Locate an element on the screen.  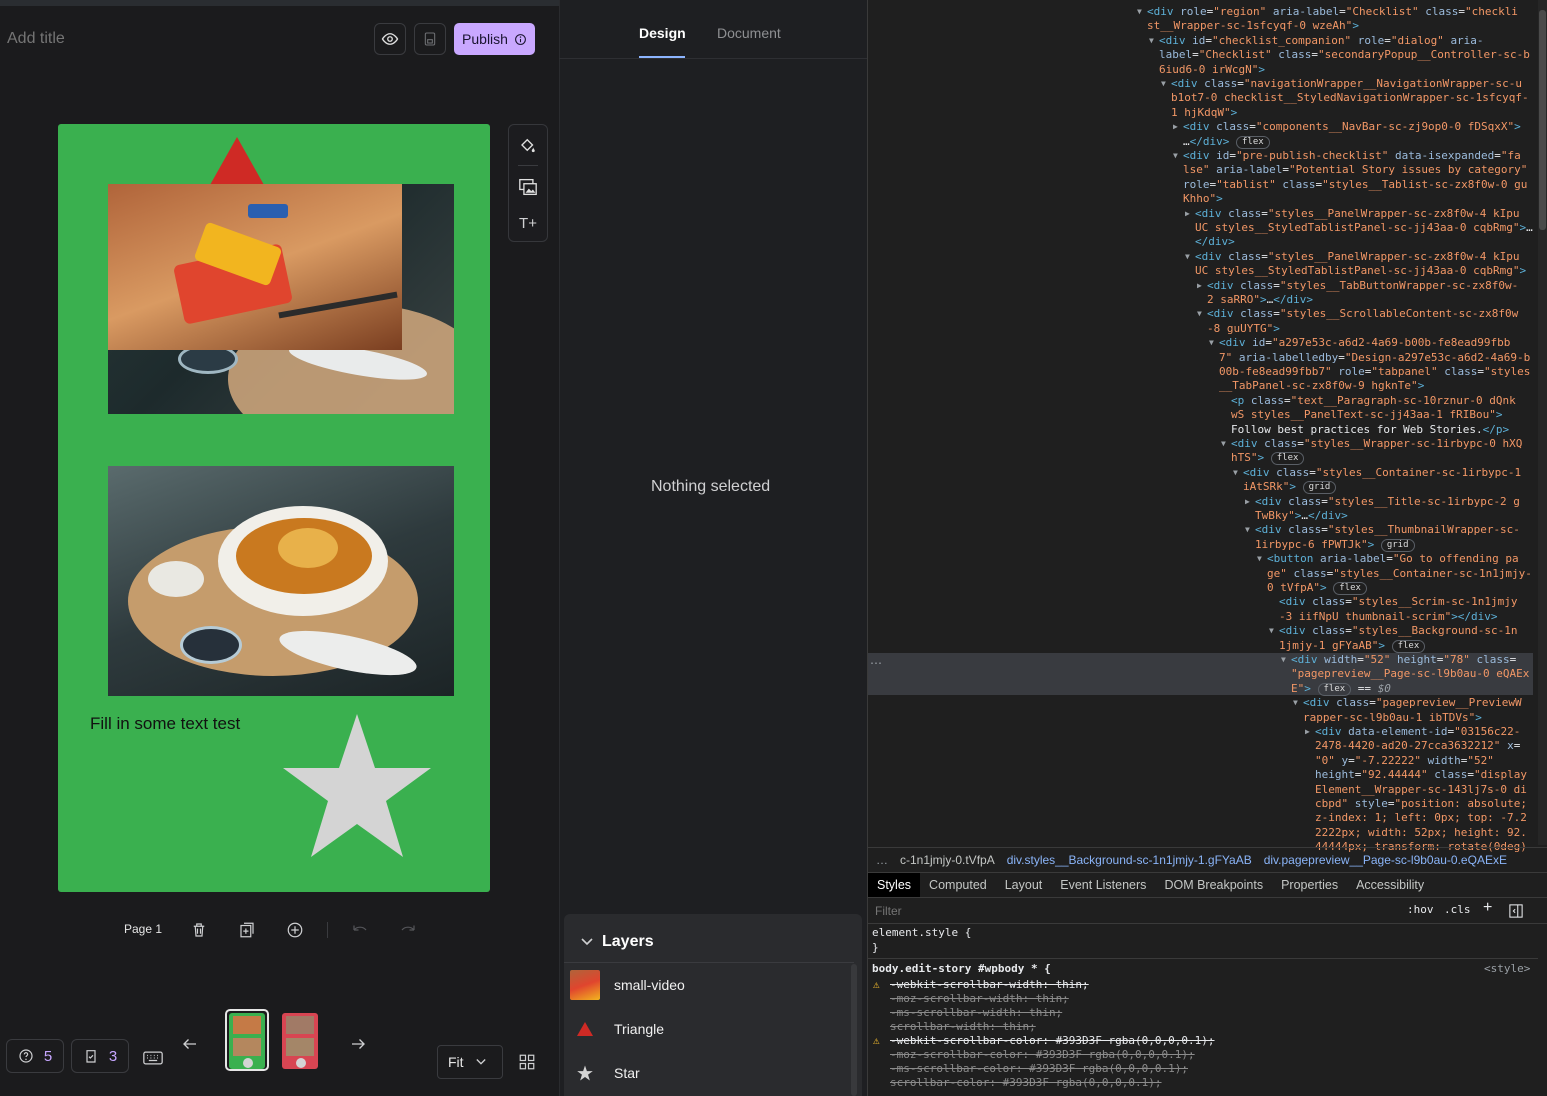
styles-filter-input is located at coordinates (1075, 910).